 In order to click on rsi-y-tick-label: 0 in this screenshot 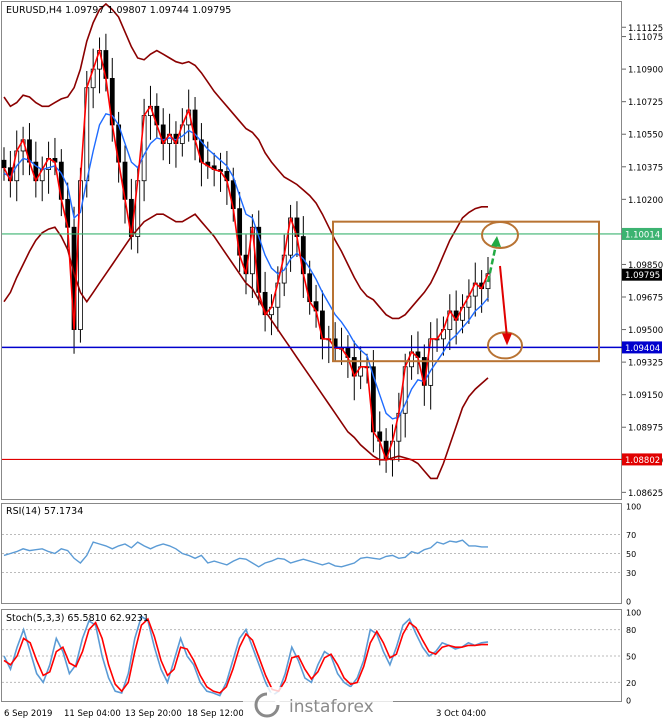, I will do `click(628, 602)`.